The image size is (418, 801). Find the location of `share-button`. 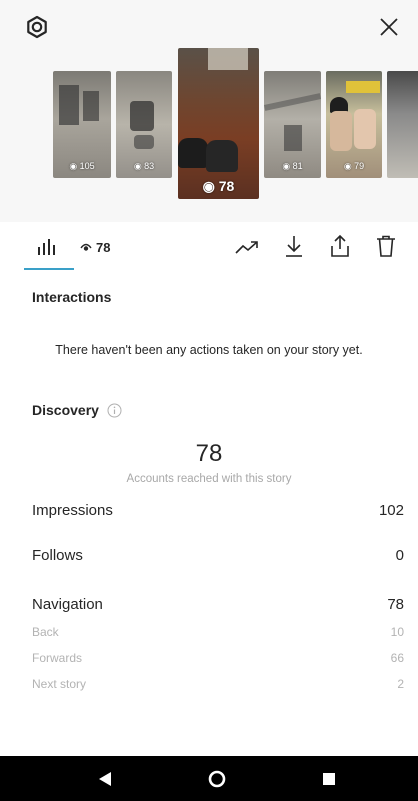

share-button is located at coordinates (340, 246).